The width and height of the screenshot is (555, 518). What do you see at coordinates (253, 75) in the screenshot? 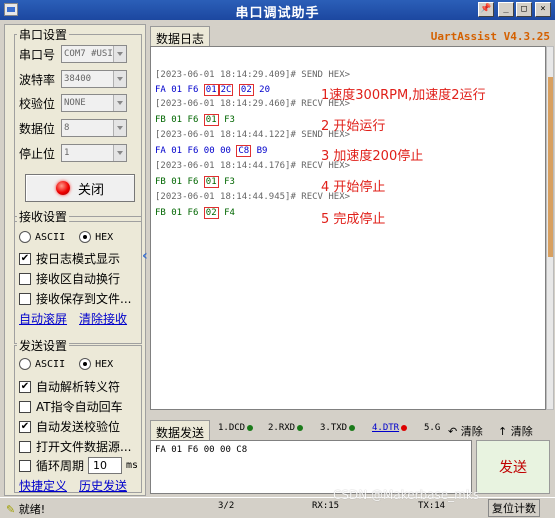
I see `log-timestamp: [2023-06-01 18:14:29.409]# SEND HEX>` at bounding box center [253, 75].